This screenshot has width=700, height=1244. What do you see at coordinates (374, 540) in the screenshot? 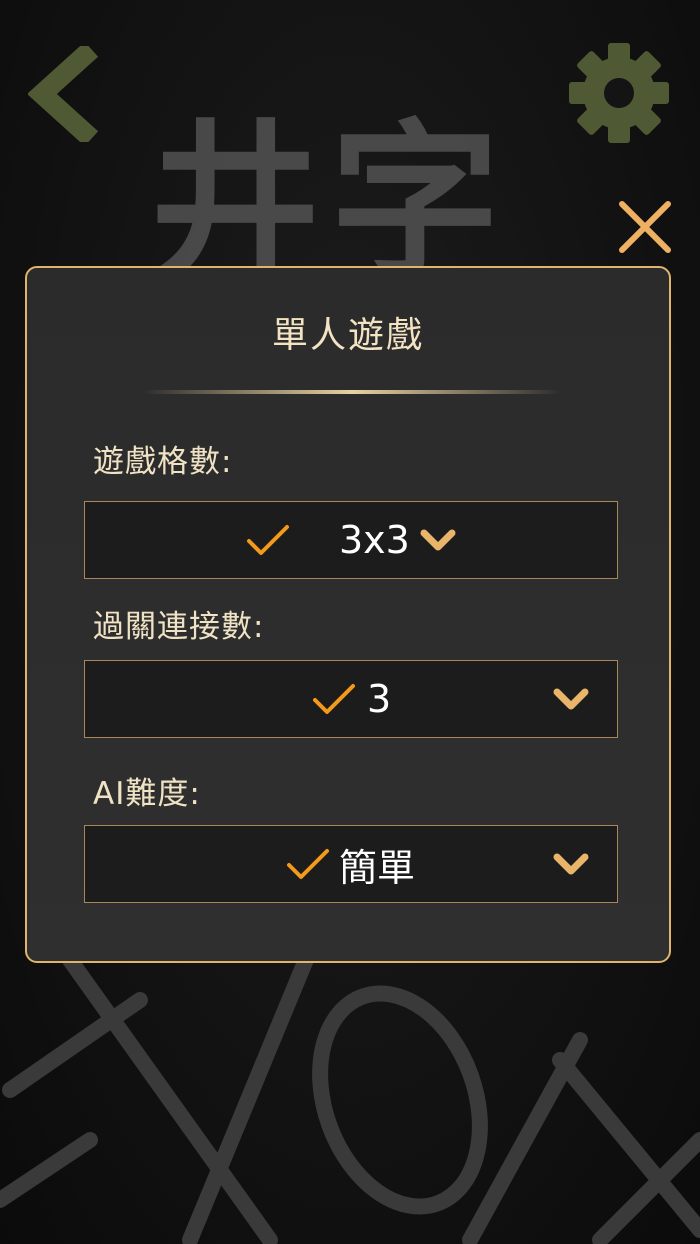
I see `grid-size-value: 3x3` at bounding box center [374, 540].